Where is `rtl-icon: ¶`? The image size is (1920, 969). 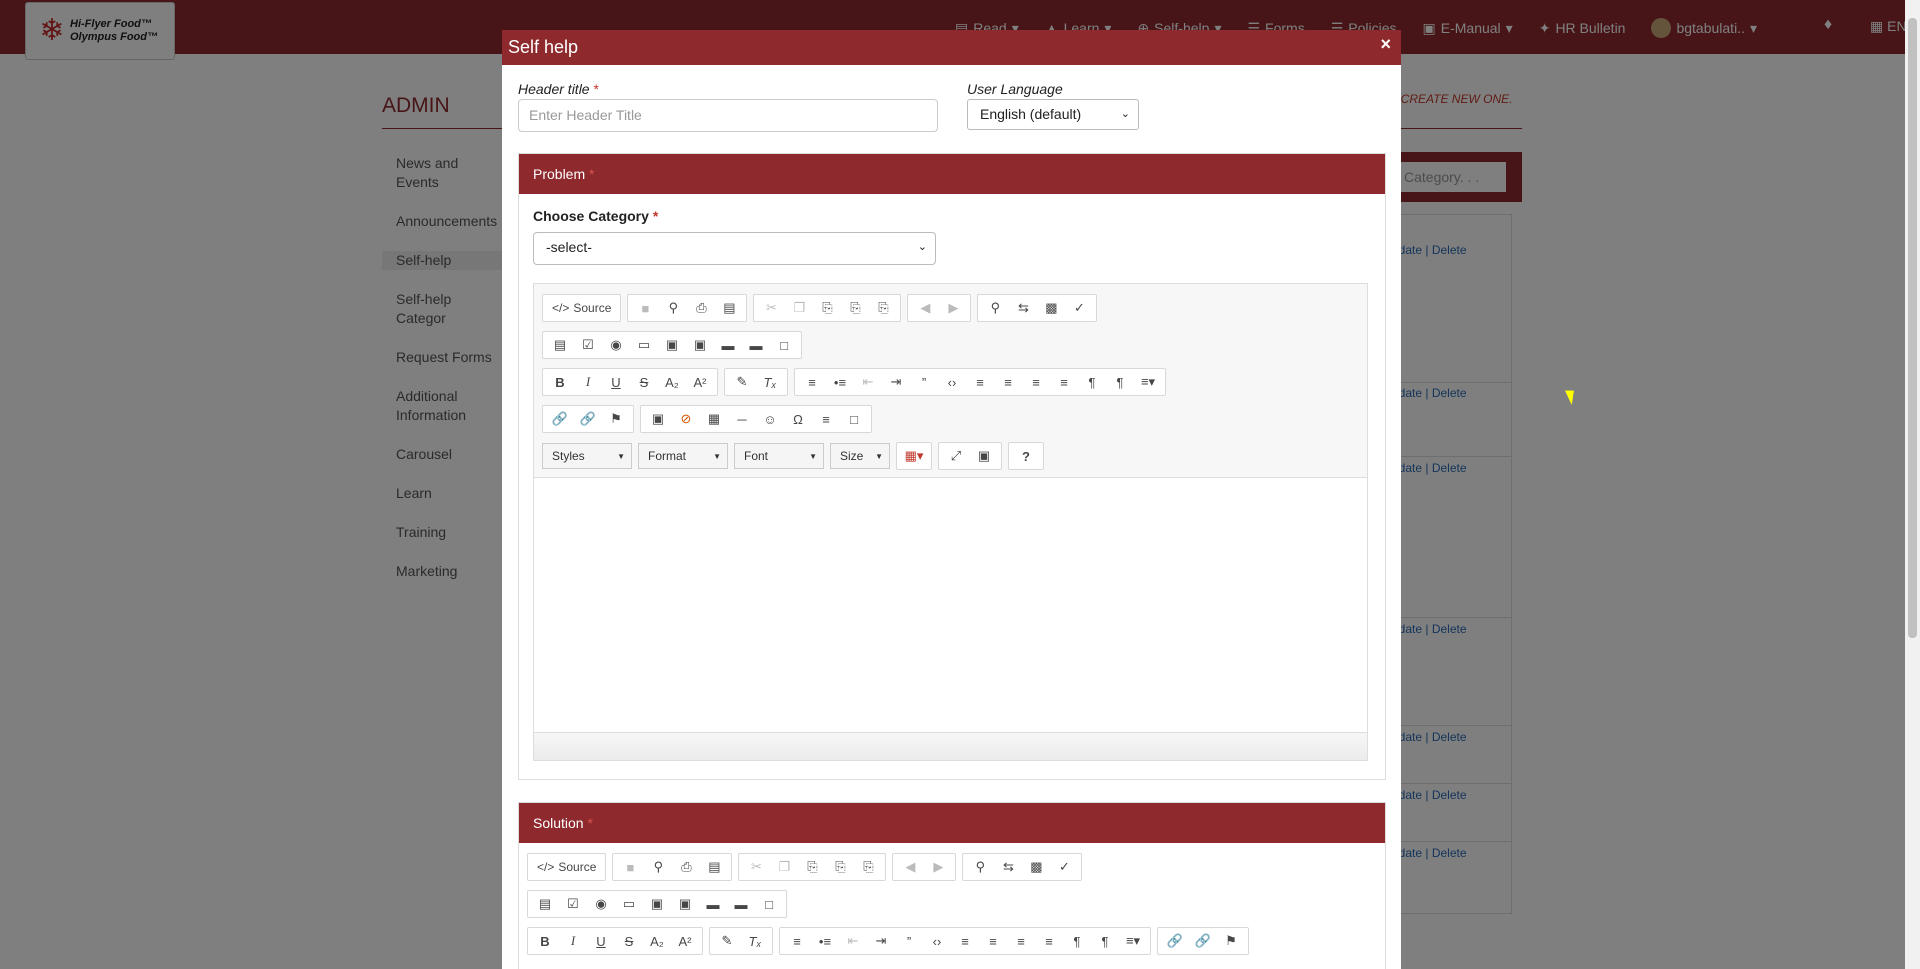 rtl-icon: ¶ is located at coordinates (1105, 941).